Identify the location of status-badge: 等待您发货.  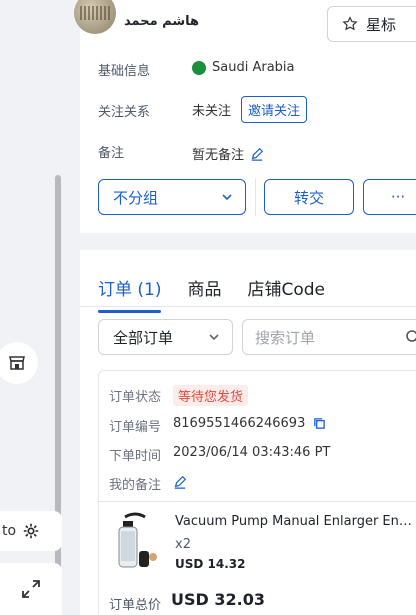
(211, 395).